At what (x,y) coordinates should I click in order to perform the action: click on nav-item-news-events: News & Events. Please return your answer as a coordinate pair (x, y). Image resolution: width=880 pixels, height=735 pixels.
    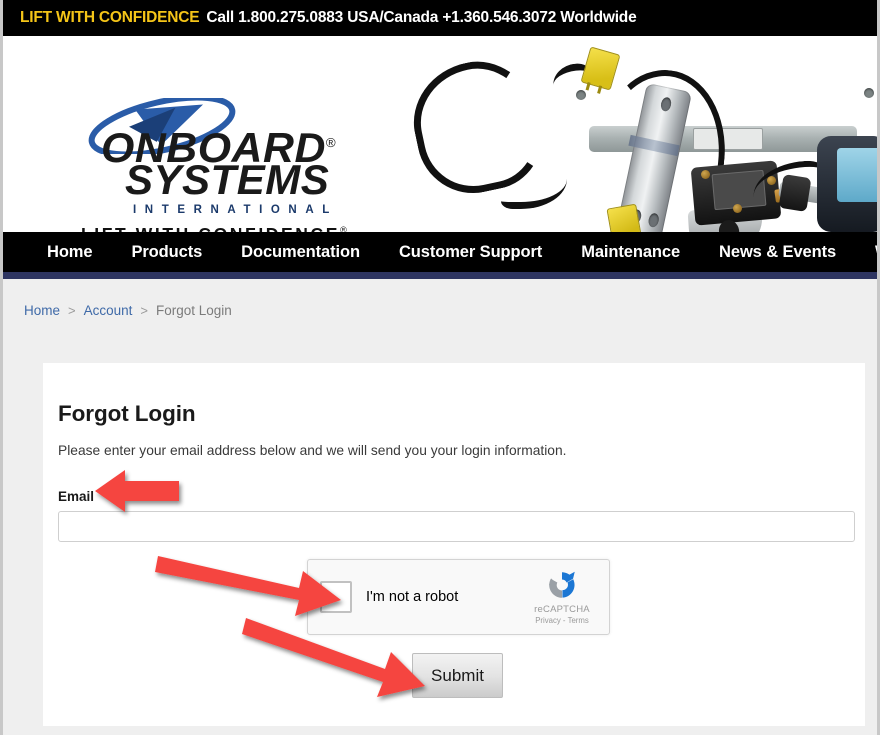
    Looking at the image, I should click on (777, 252).